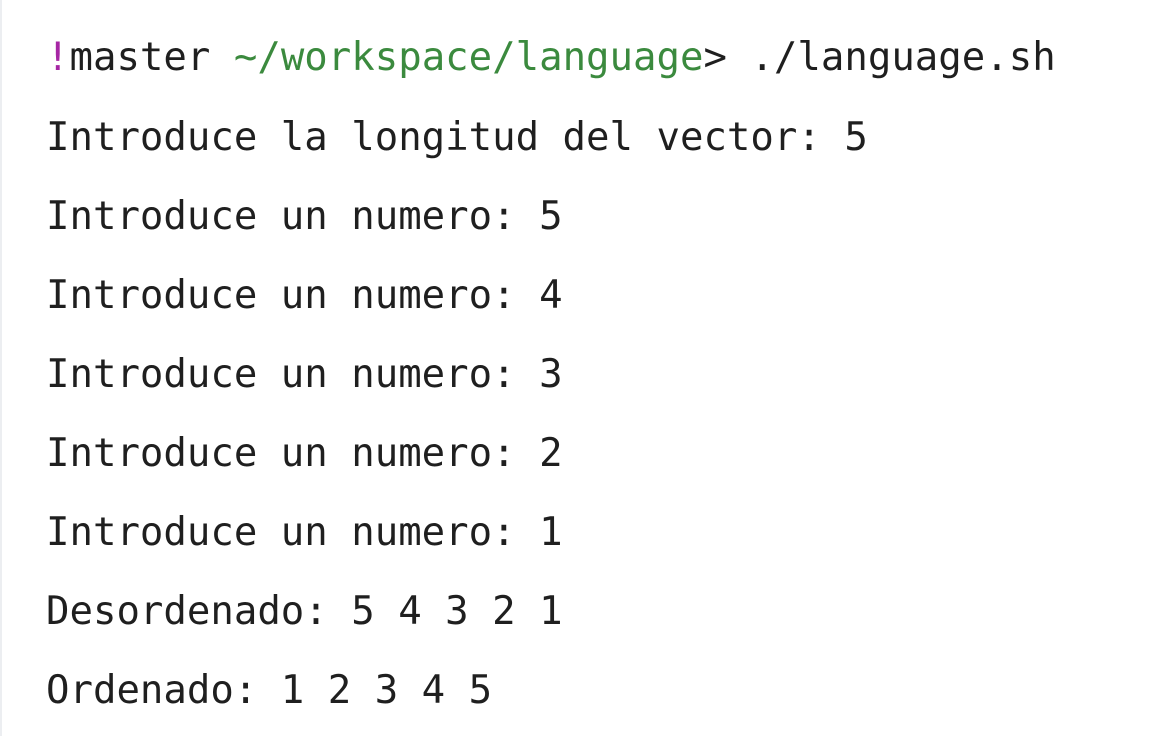 This screenshot has width=1168, height=736. I want to click on output-line: Introduce la longitud del vector: 5, so click(457, 137).